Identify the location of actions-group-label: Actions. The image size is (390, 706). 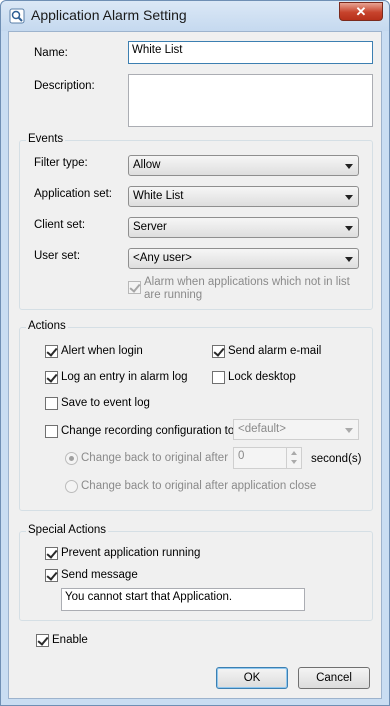
(47, 326).